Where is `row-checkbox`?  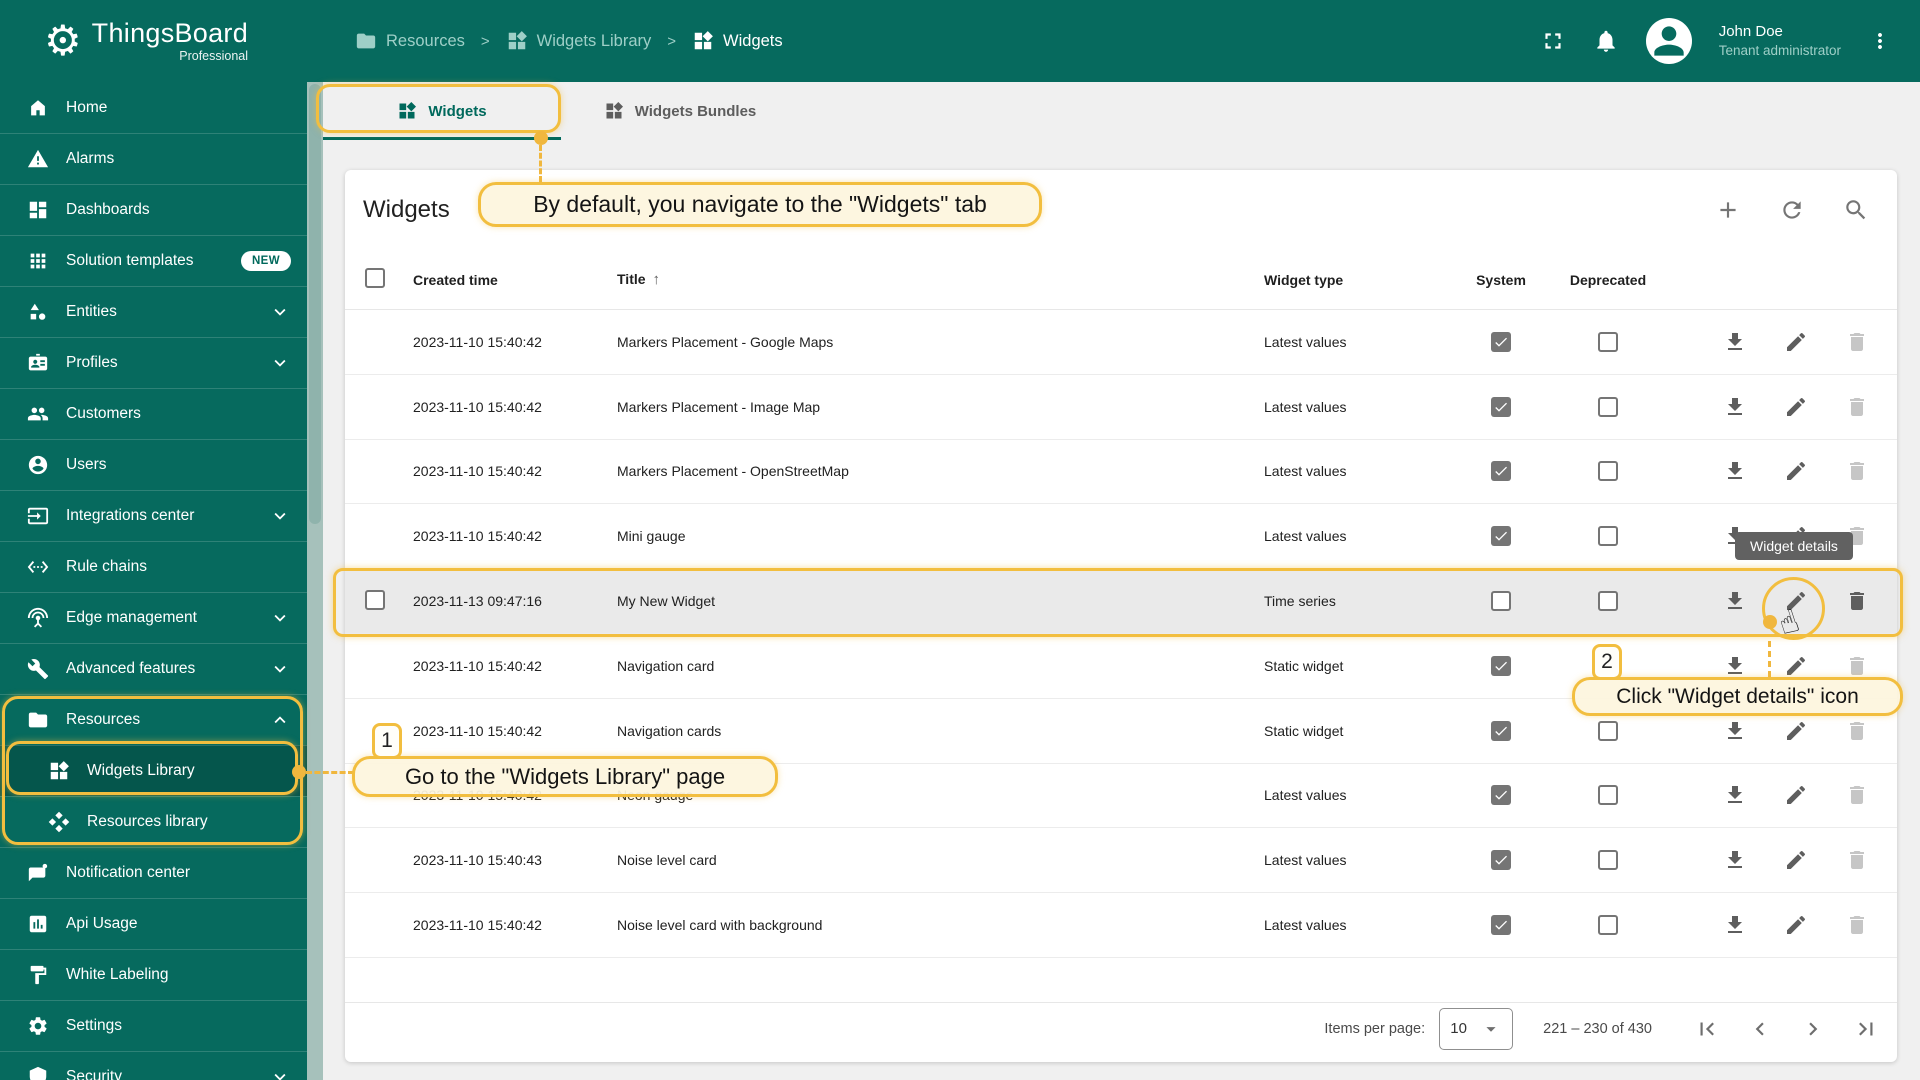 row-checkbox is located at coordinates (375, 599).